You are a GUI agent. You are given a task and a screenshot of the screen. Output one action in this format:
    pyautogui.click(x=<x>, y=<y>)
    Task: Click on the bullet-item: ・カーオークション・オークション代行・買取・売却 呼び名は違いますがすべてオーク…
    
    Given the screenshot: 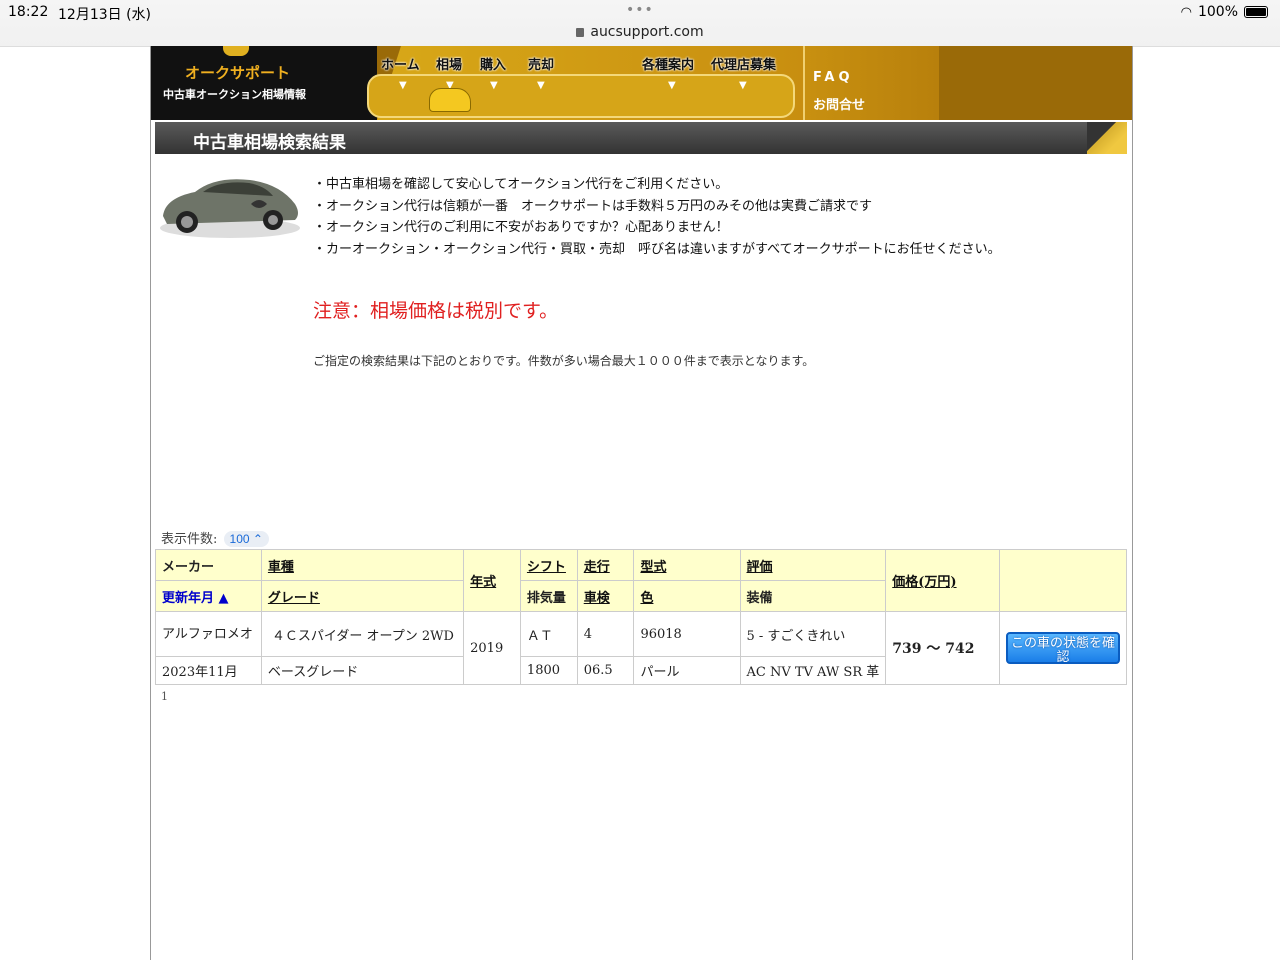 What is the action you would take?
    pyautogui.click(x=657, y=249)
    